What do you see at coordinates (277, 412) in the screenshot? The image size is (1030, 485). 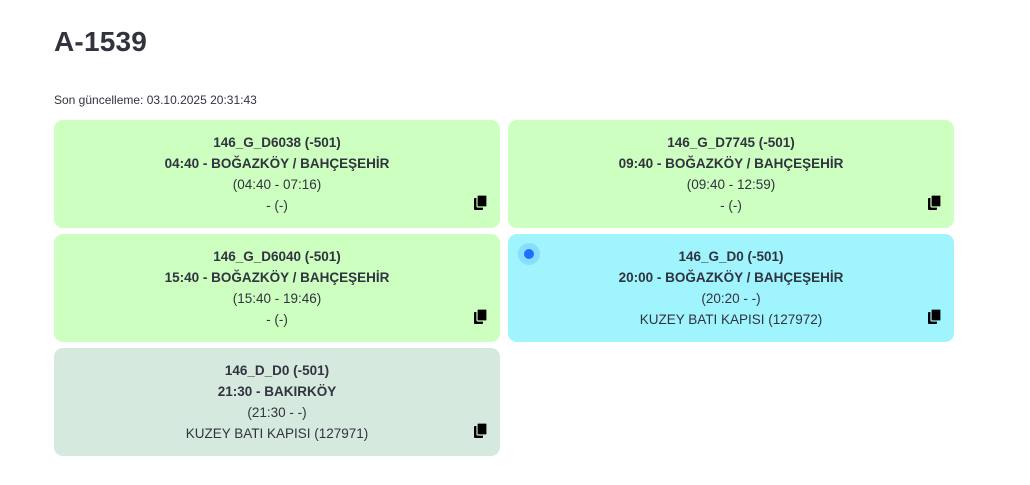 I see `trip-times: (21:30 - -)` at bounding box center [277, 412].